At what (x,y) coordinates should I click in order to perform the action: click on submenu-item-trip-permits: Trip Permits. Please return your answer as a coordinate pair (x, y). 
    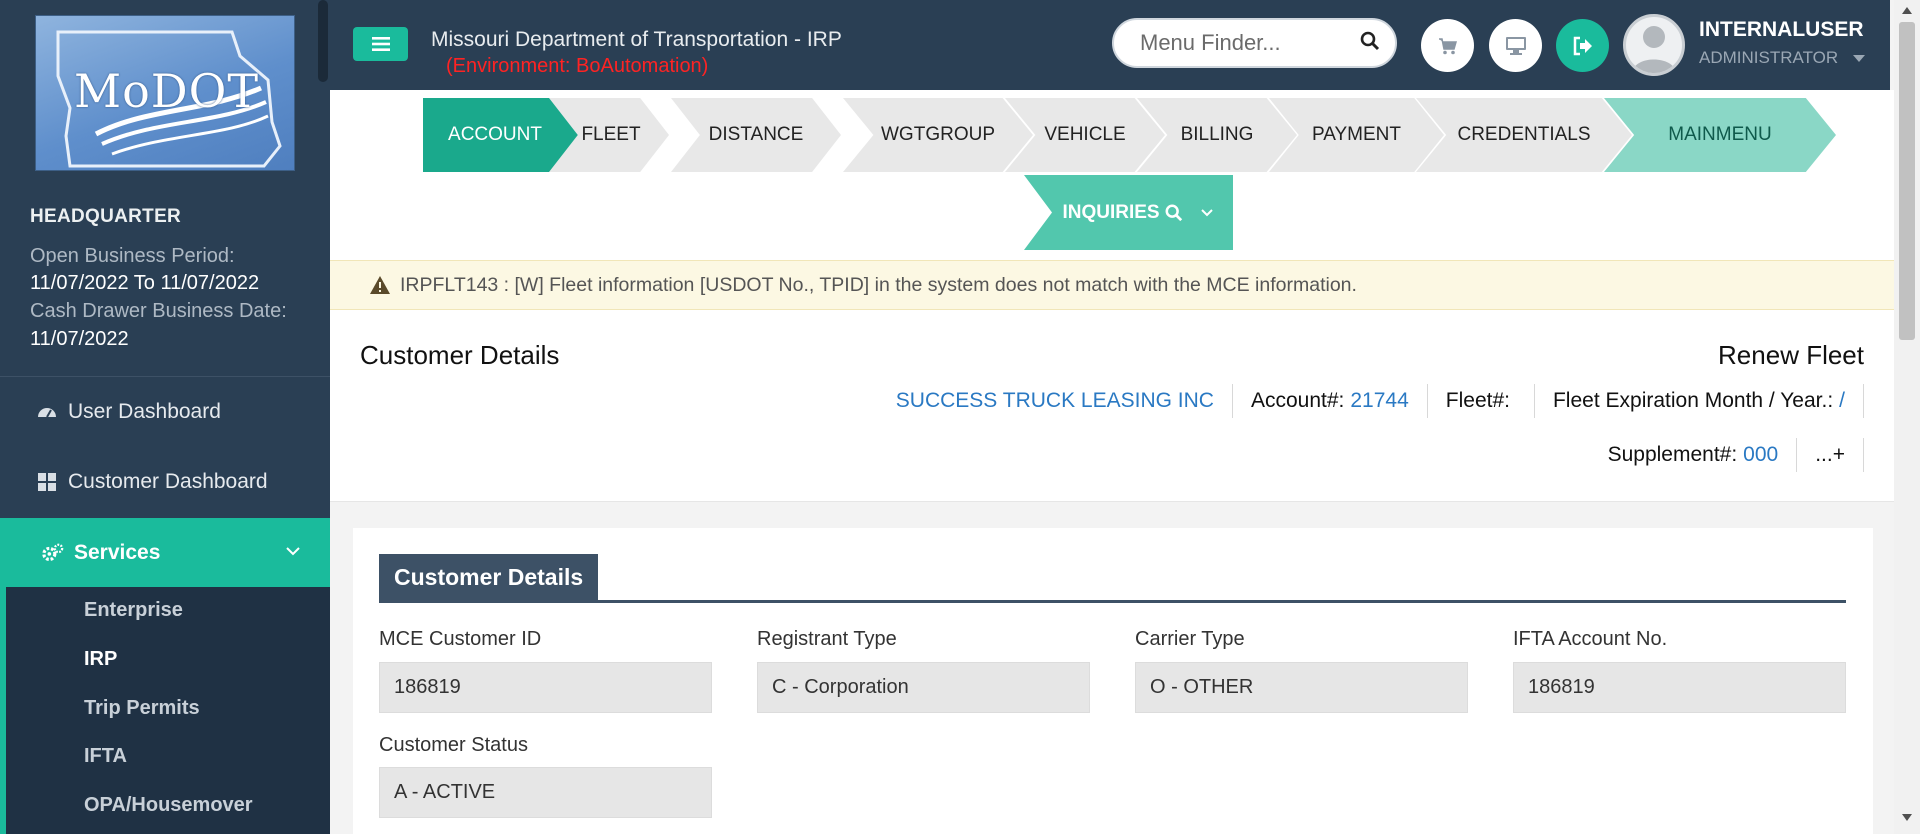
    Looking at the image, I should click on (142, 708).